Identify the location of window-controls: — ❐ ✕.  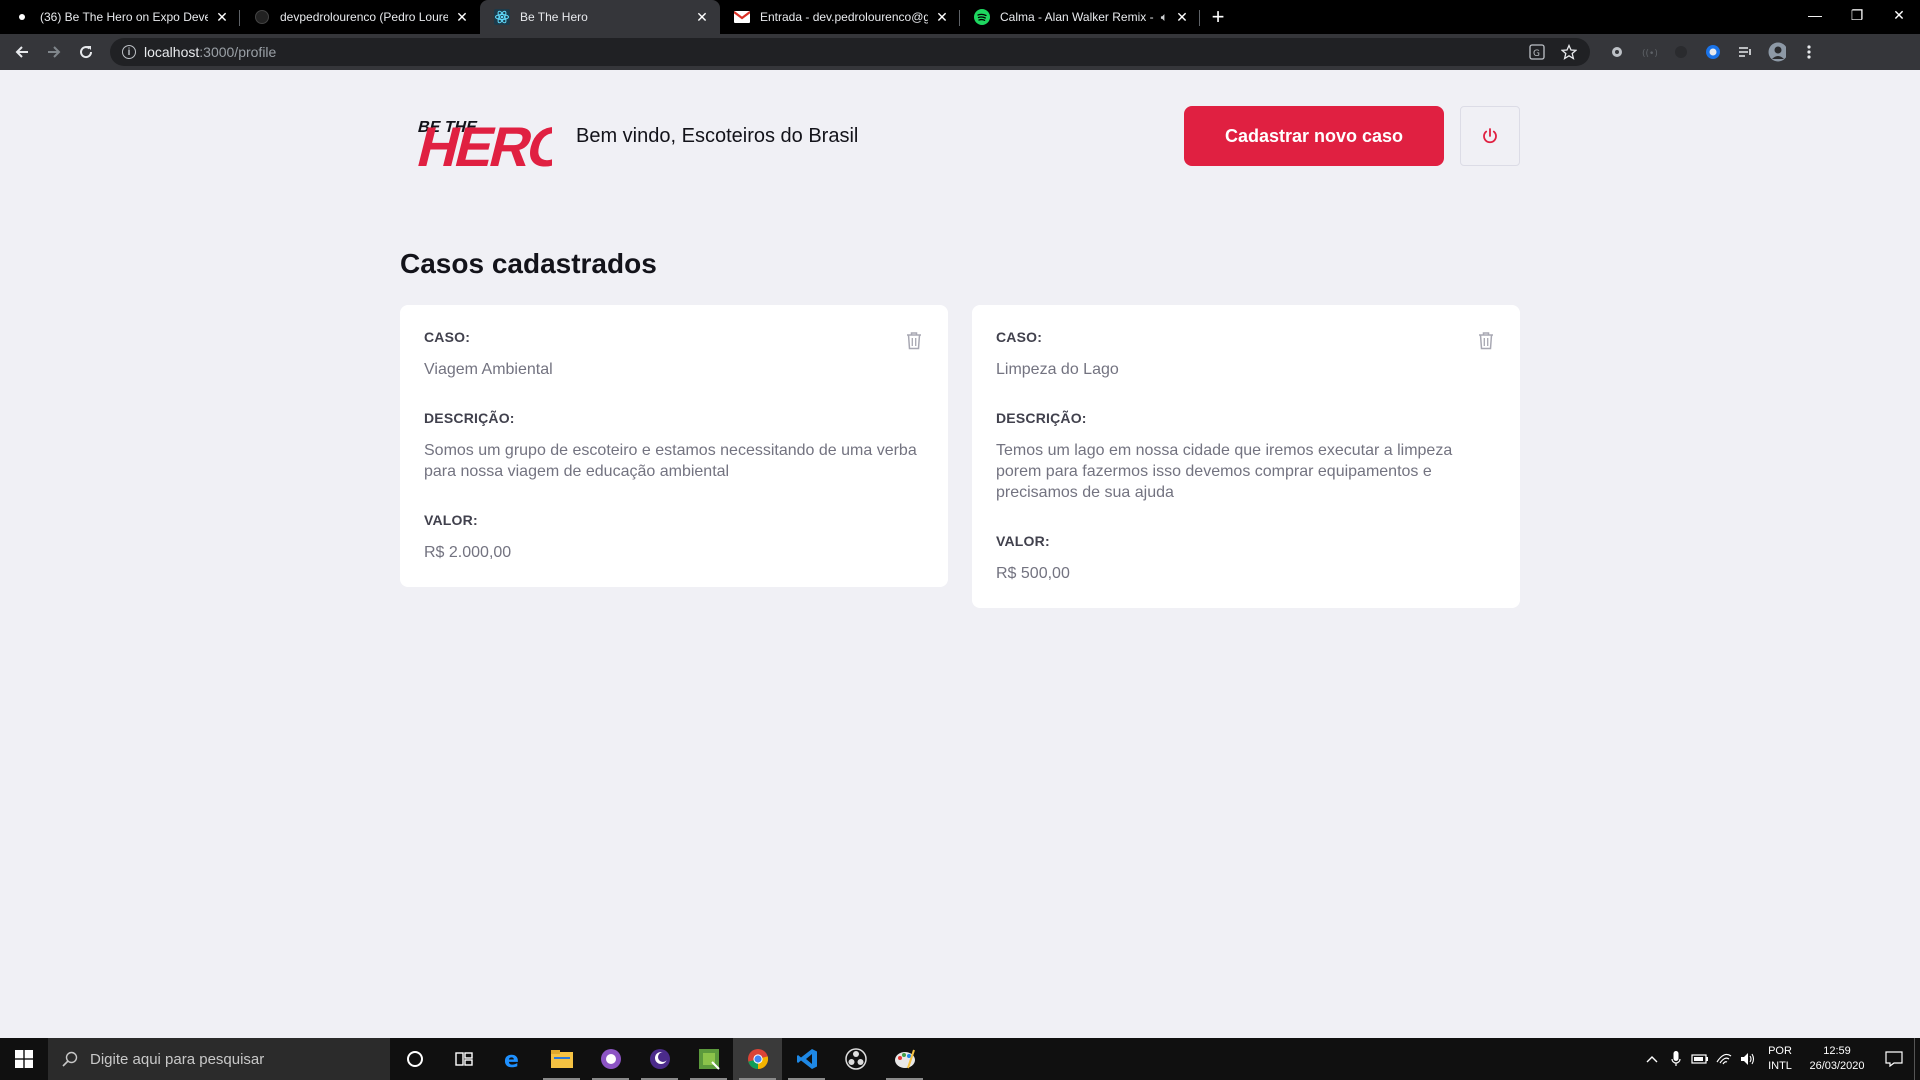
(1857, 17).